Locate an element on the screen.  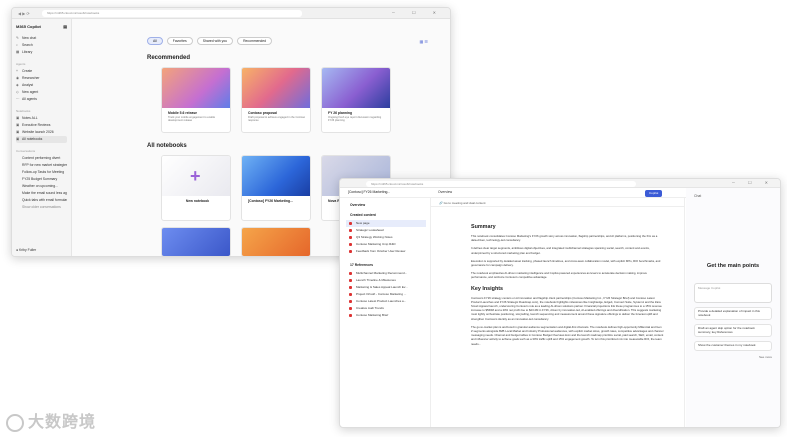
view-toggle: ▦ ☰ is located at coordinates (424, 41).